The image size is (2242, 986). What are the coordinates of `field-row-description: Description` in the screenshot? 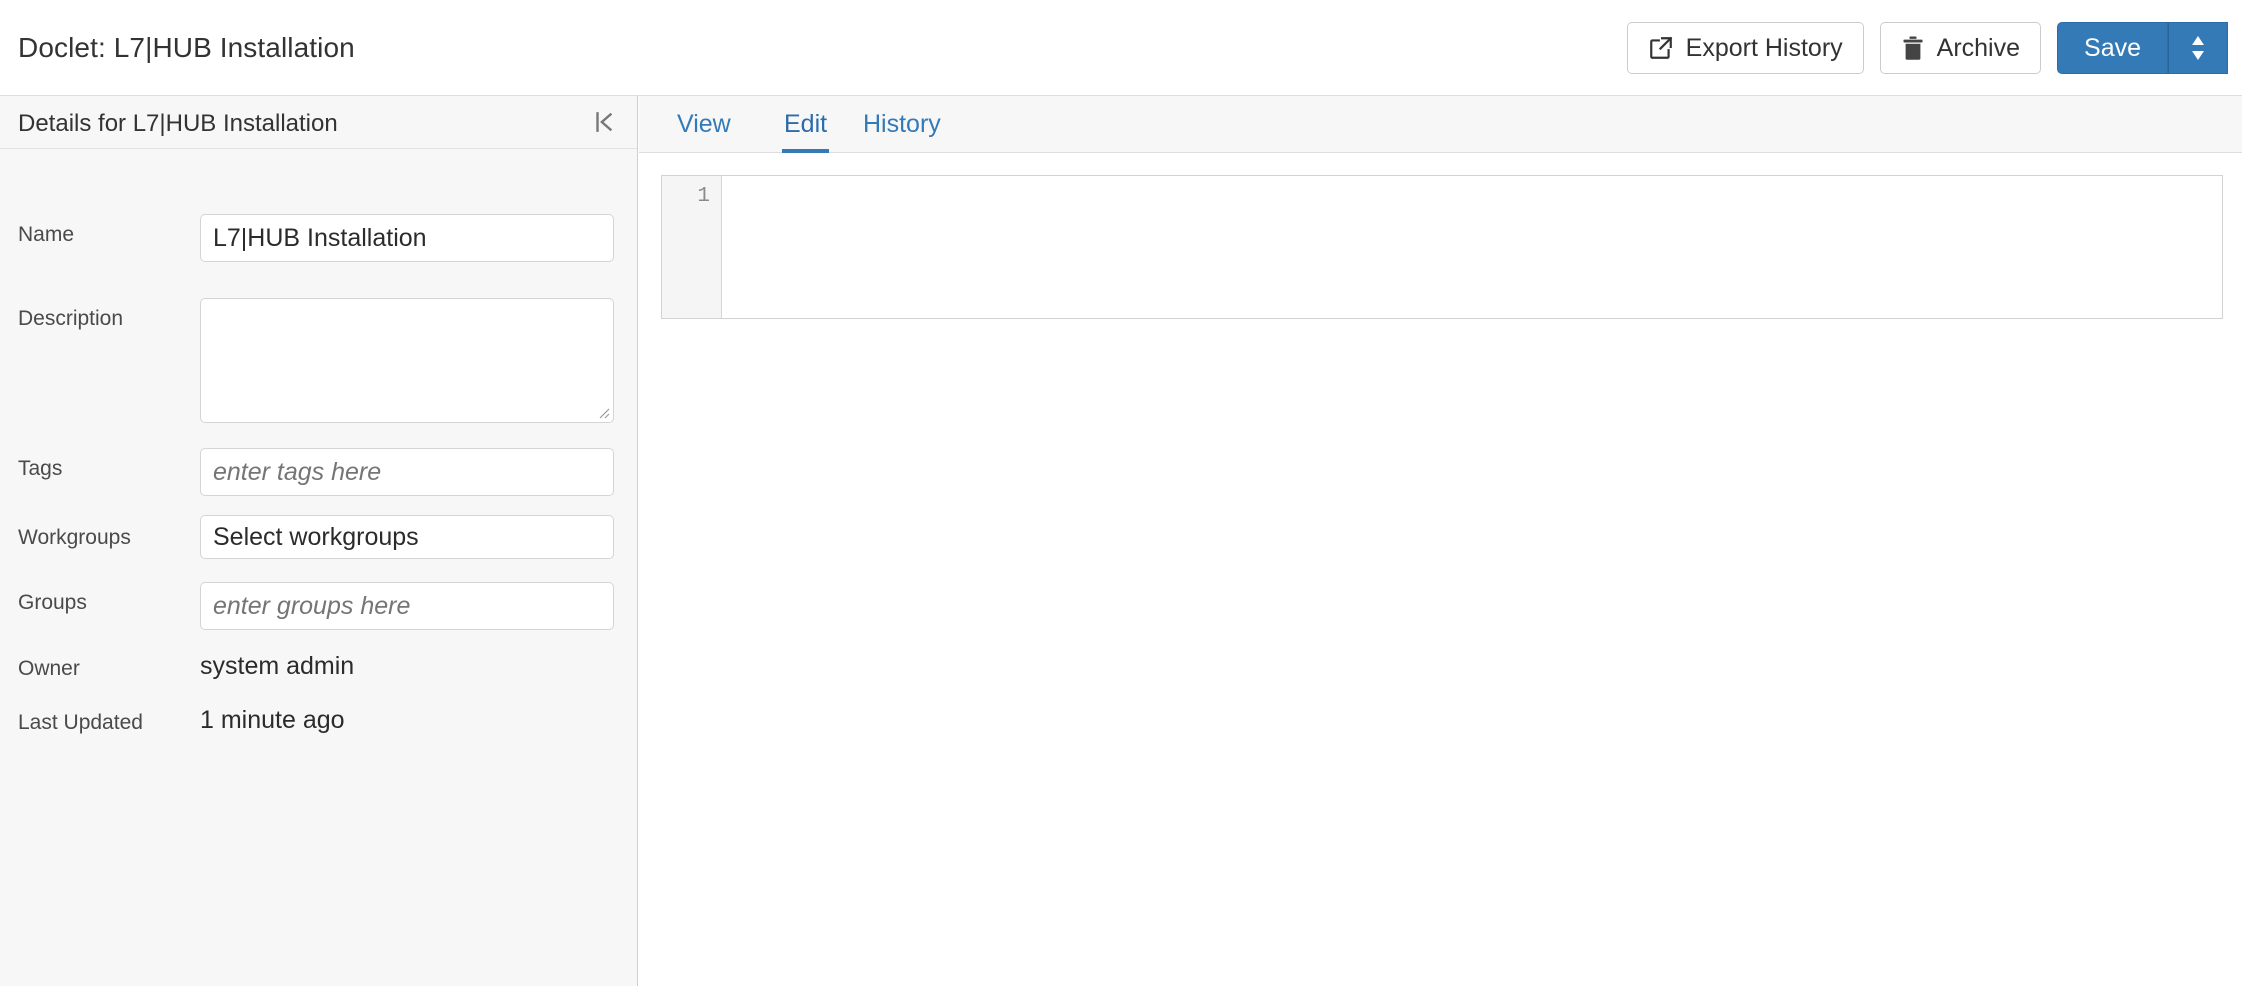 It's located at (319, 361).